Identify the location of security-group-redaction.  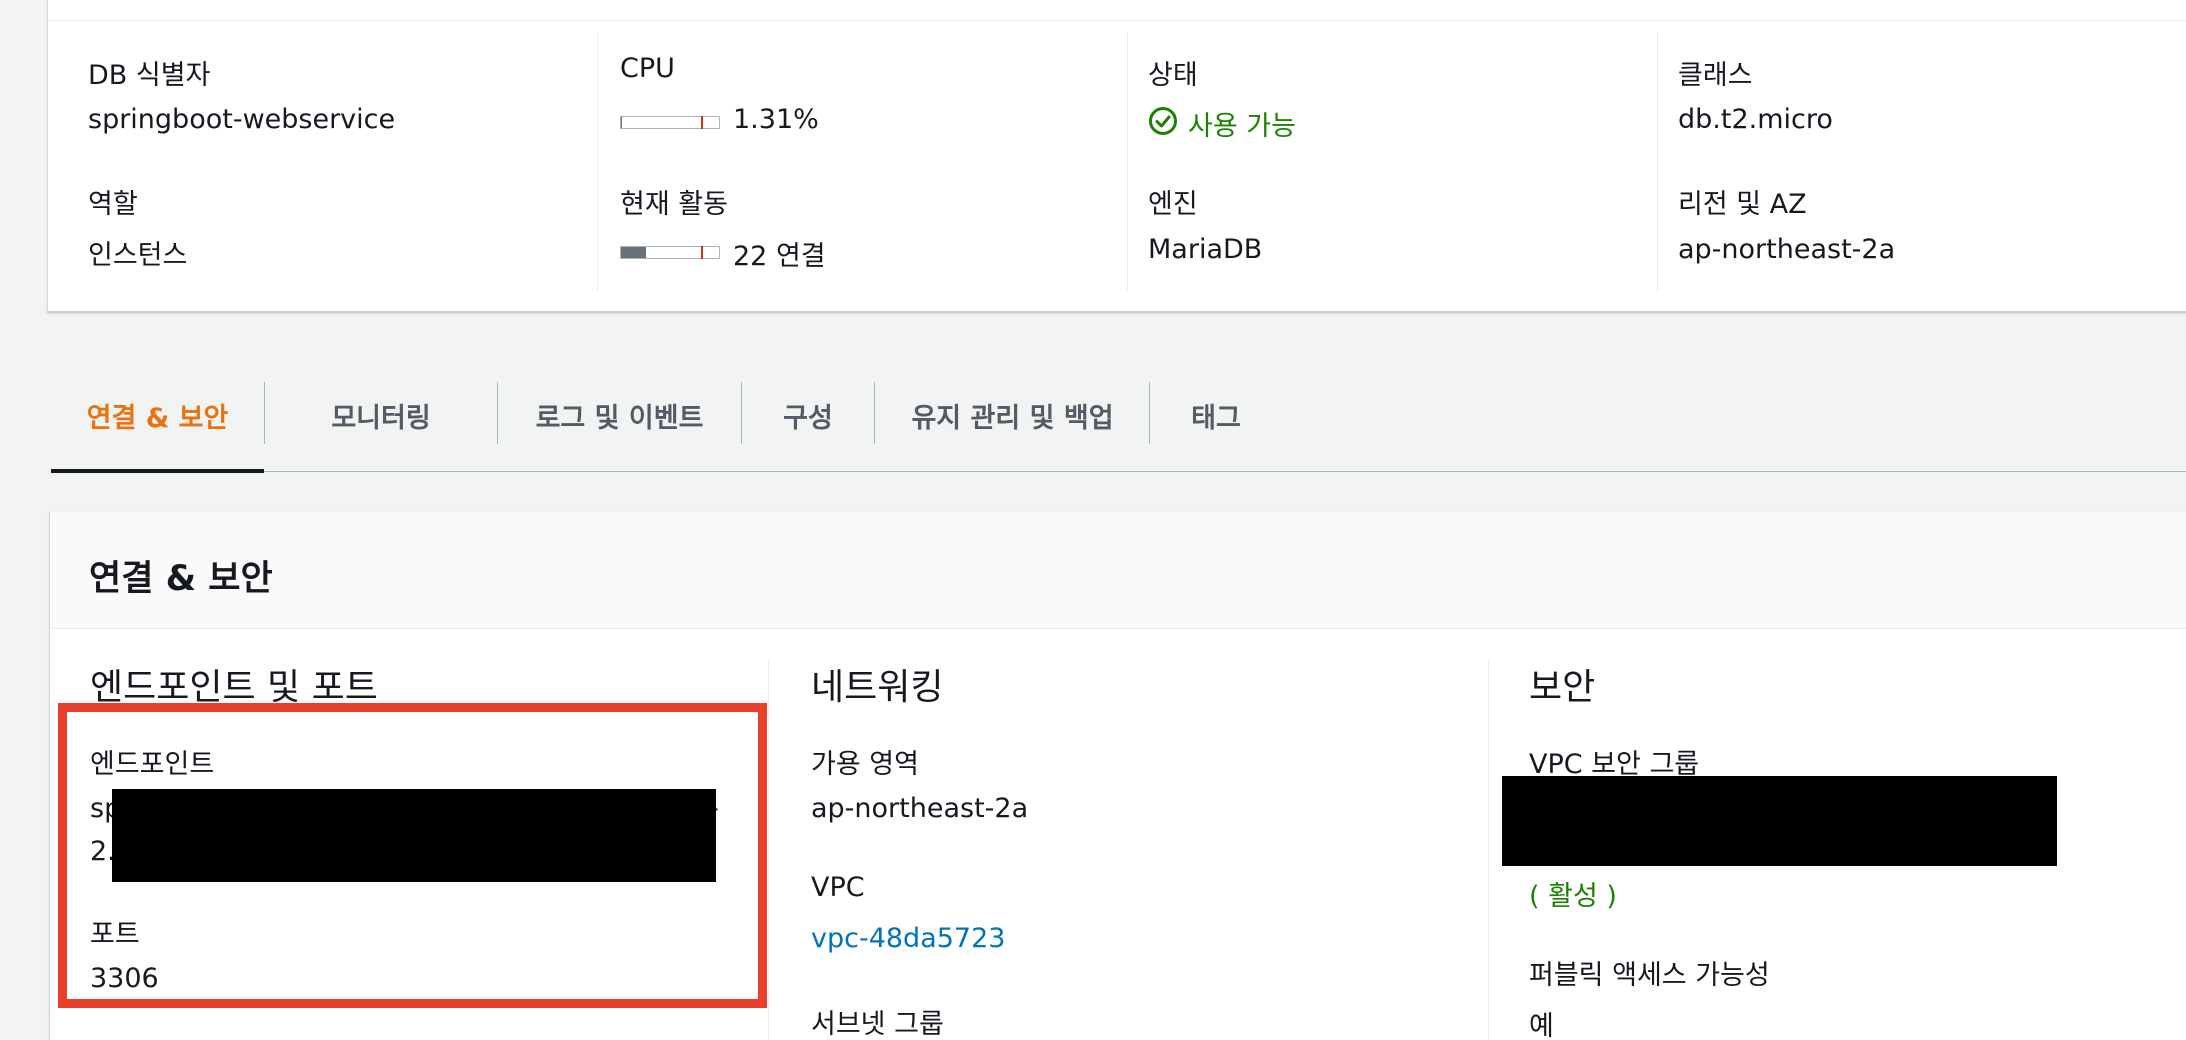
(1779, 821).